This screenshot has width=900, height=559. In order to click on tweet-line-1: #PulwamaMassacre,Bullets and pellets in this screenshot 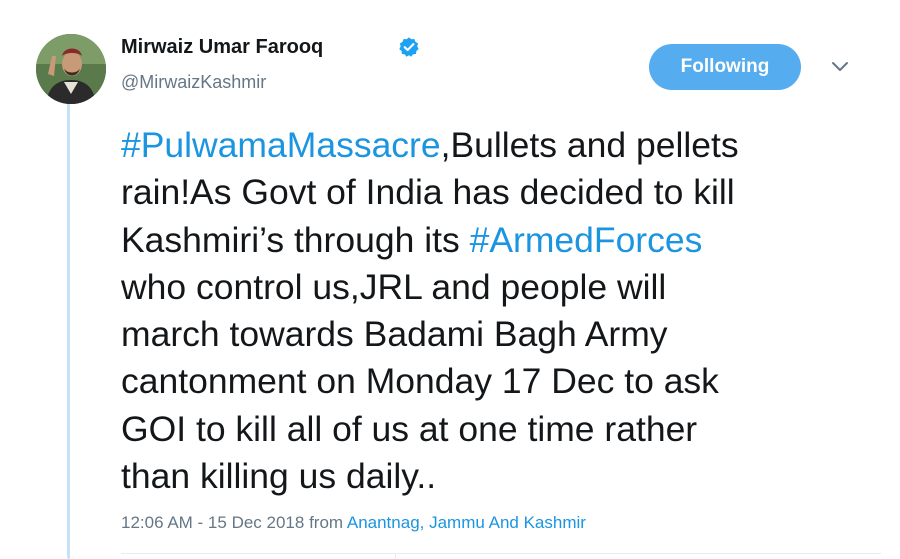, I will do `click(501, 145)`.